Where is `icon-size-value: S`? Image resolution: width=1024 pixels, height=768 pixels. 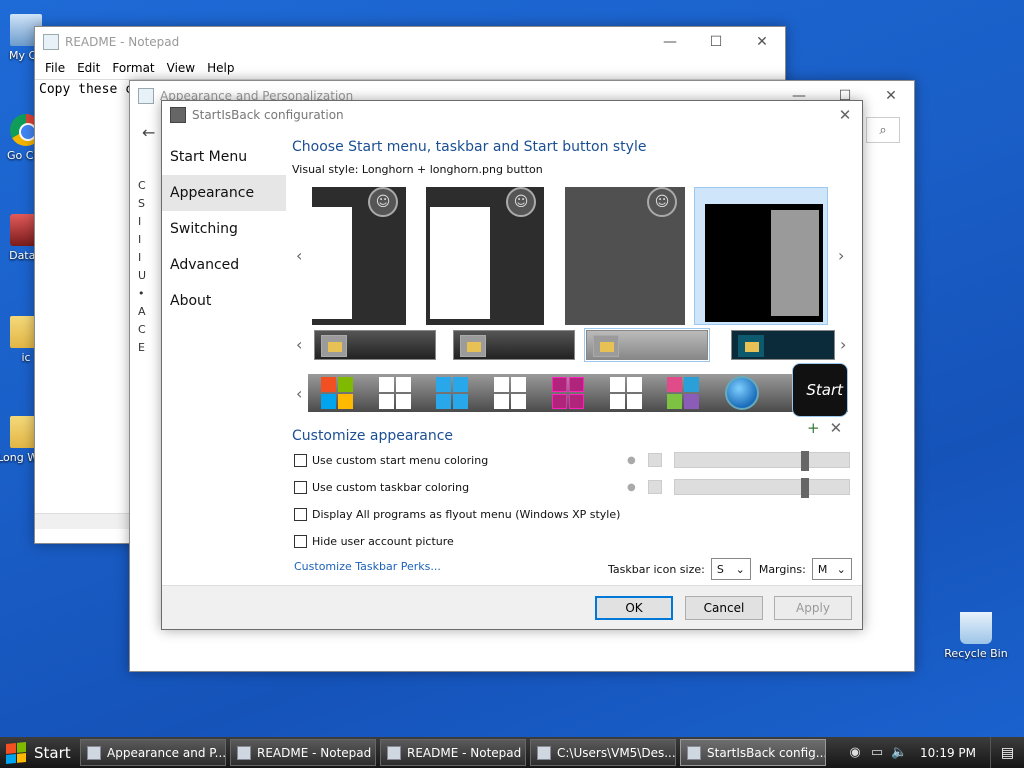 icon-size-value: S is located at coordinates (720, 569).